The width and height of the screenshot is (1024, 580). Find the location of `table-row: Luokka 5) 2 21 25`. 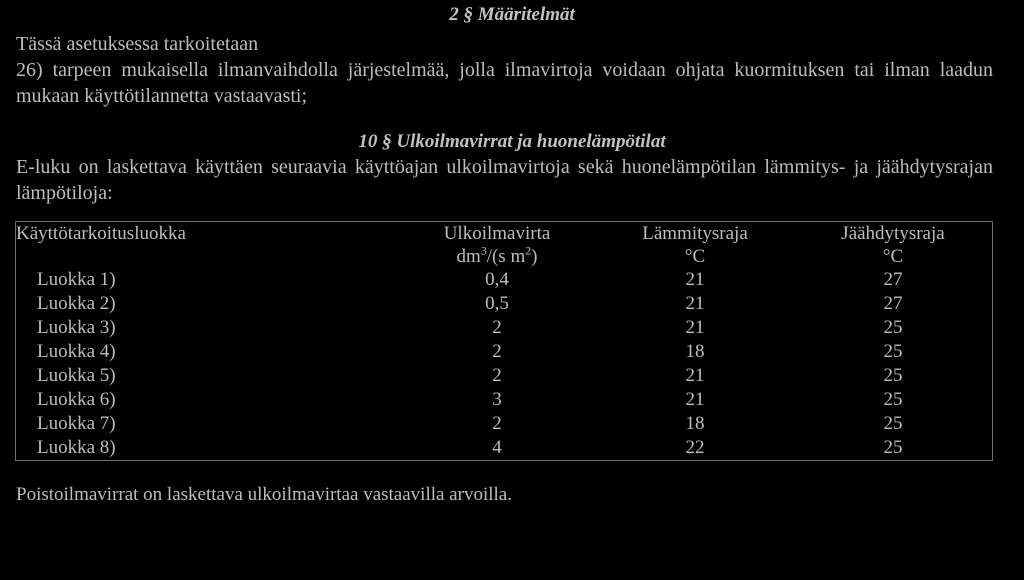

table-row: Luokka 5) 2 21 25 is located at coordinates (504, 376).